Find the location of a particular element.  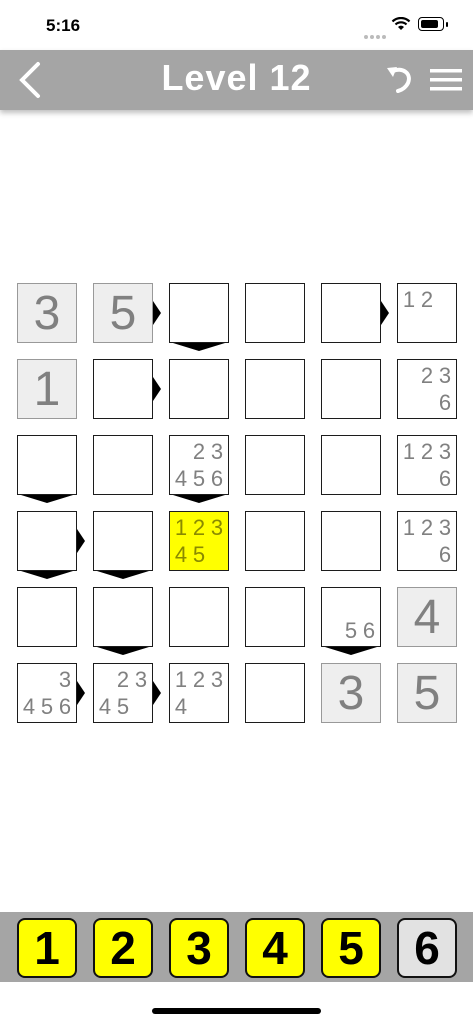

grid-cell-r6-c6: 5 is located at coordinates (427, 693).